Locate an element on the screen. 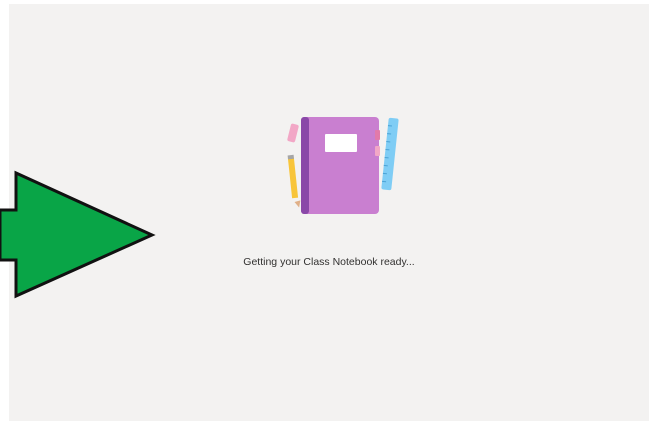 The image size is (649, 421). notebook-icon is located at coordinates (340, 165).